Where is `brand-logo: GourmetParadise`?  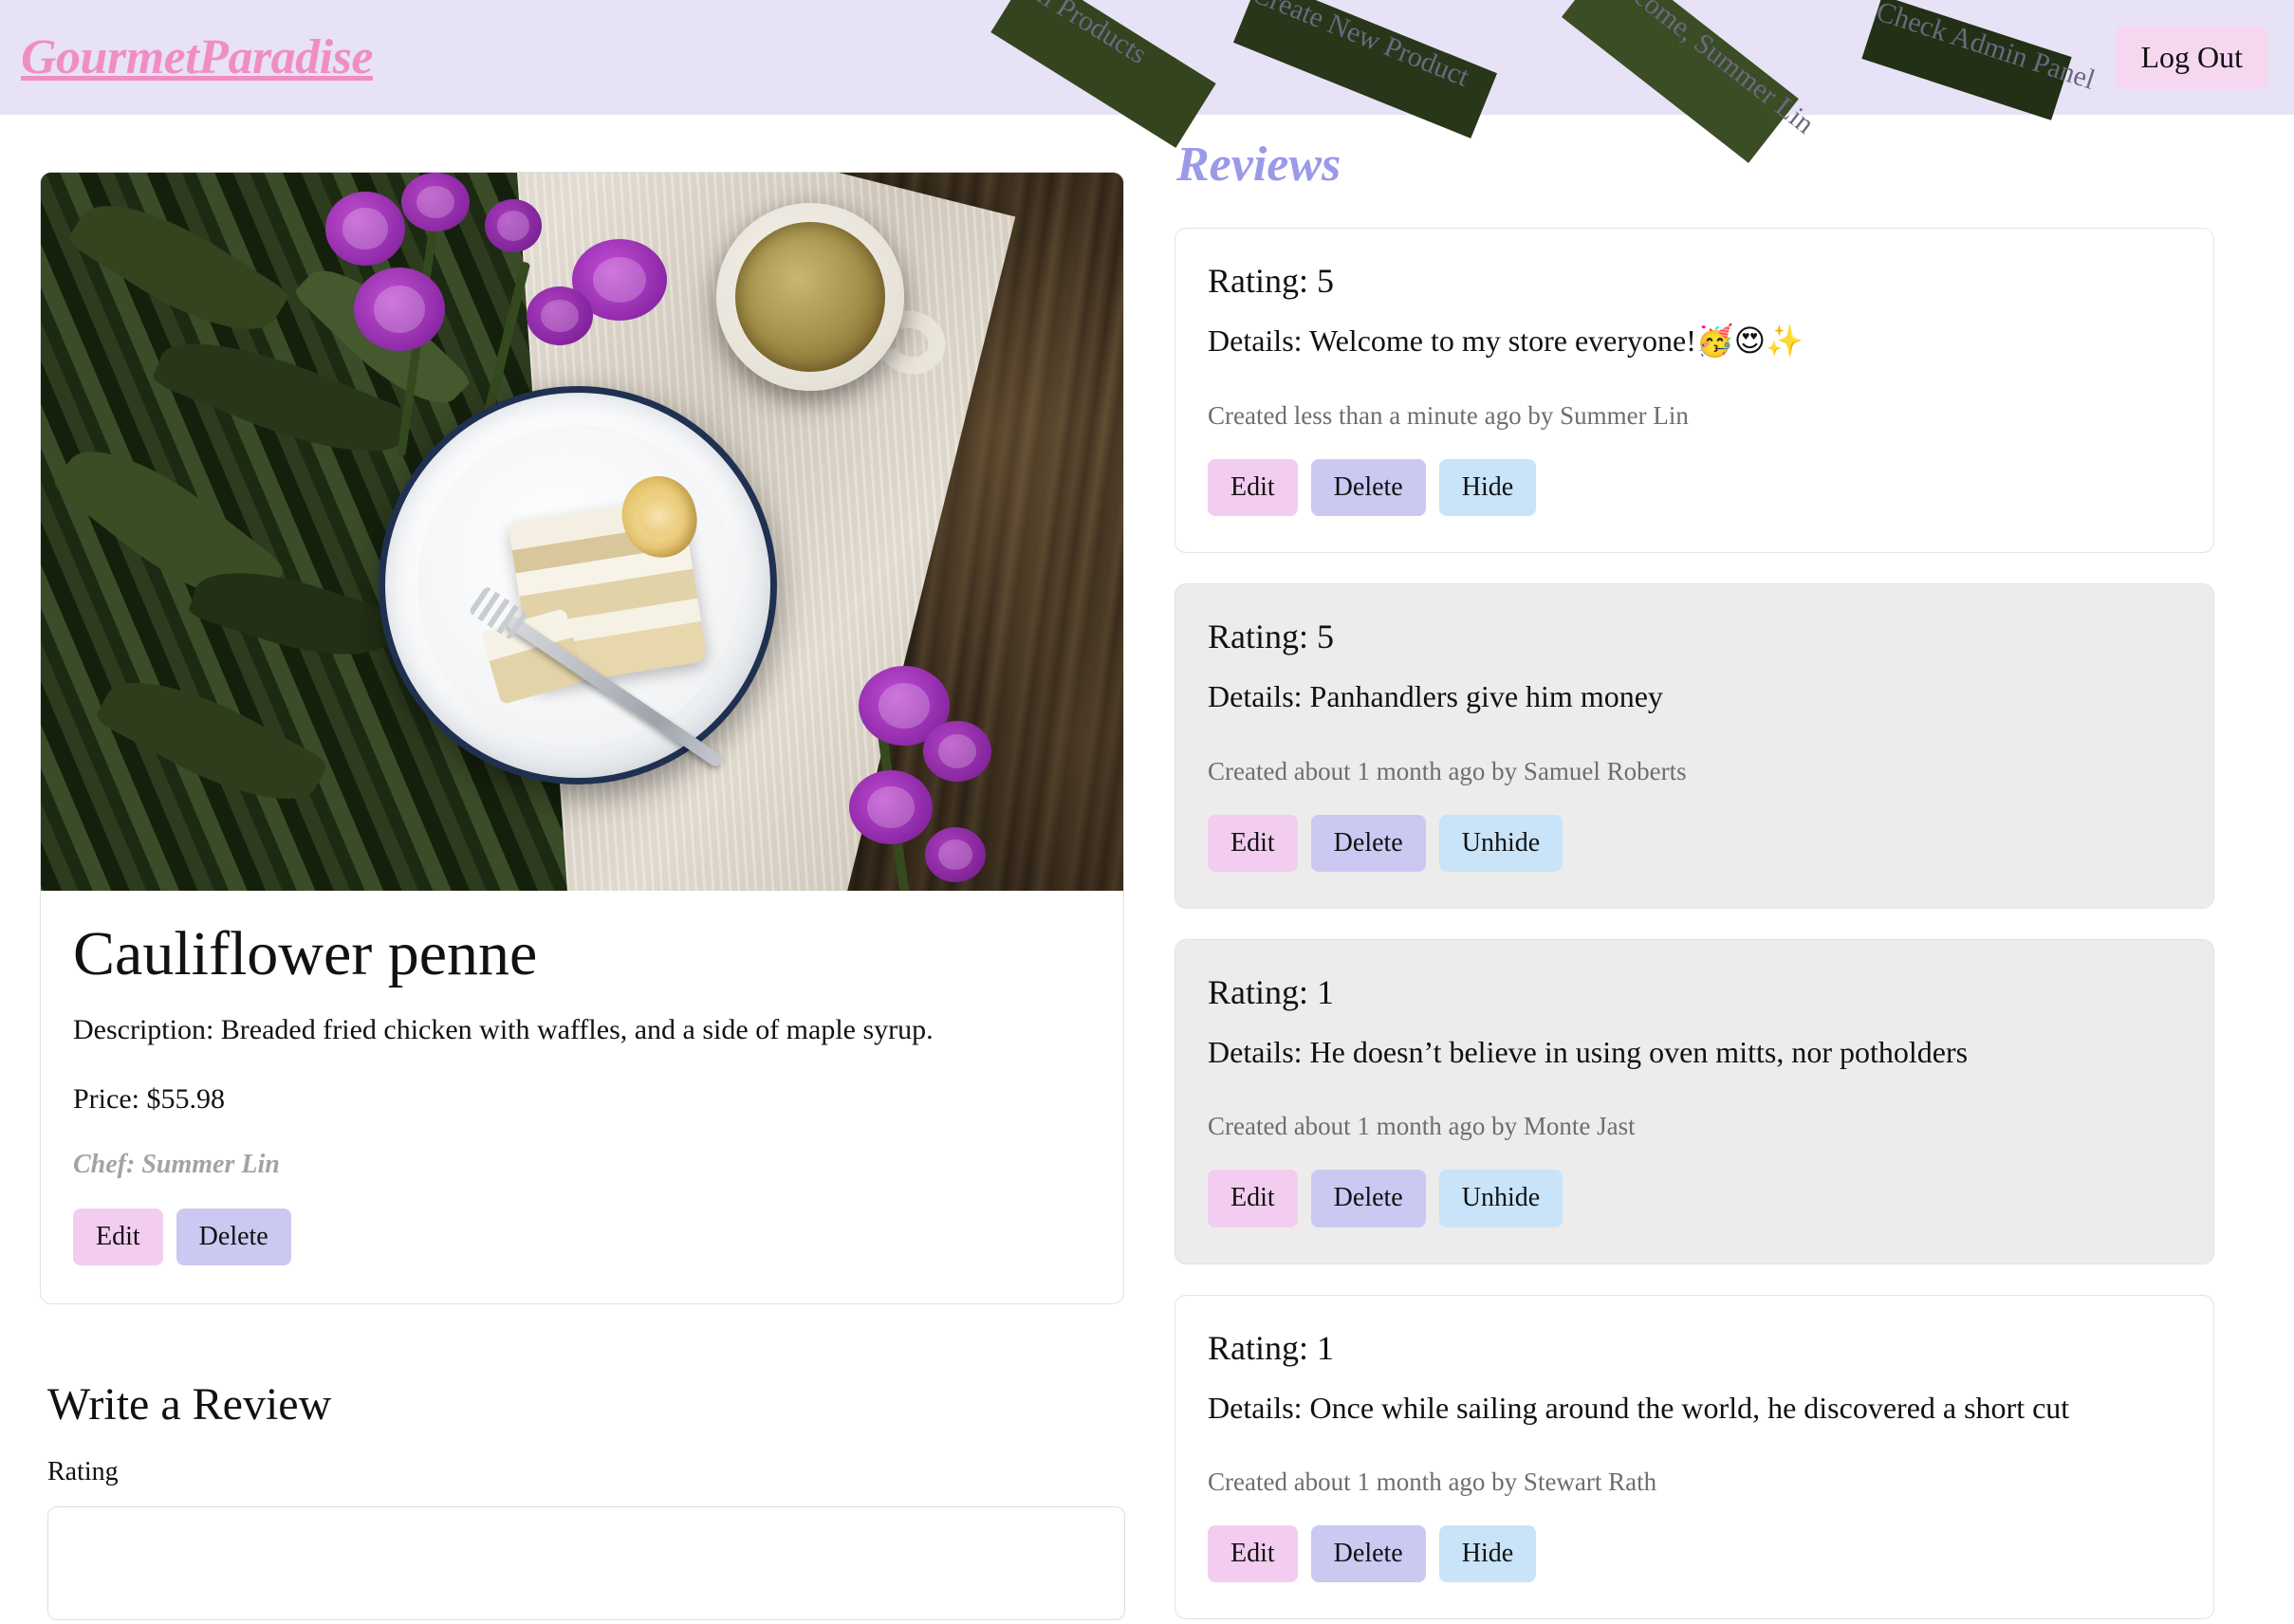 brand-logo: GourmetParadise is located at coordinates (197, 58).